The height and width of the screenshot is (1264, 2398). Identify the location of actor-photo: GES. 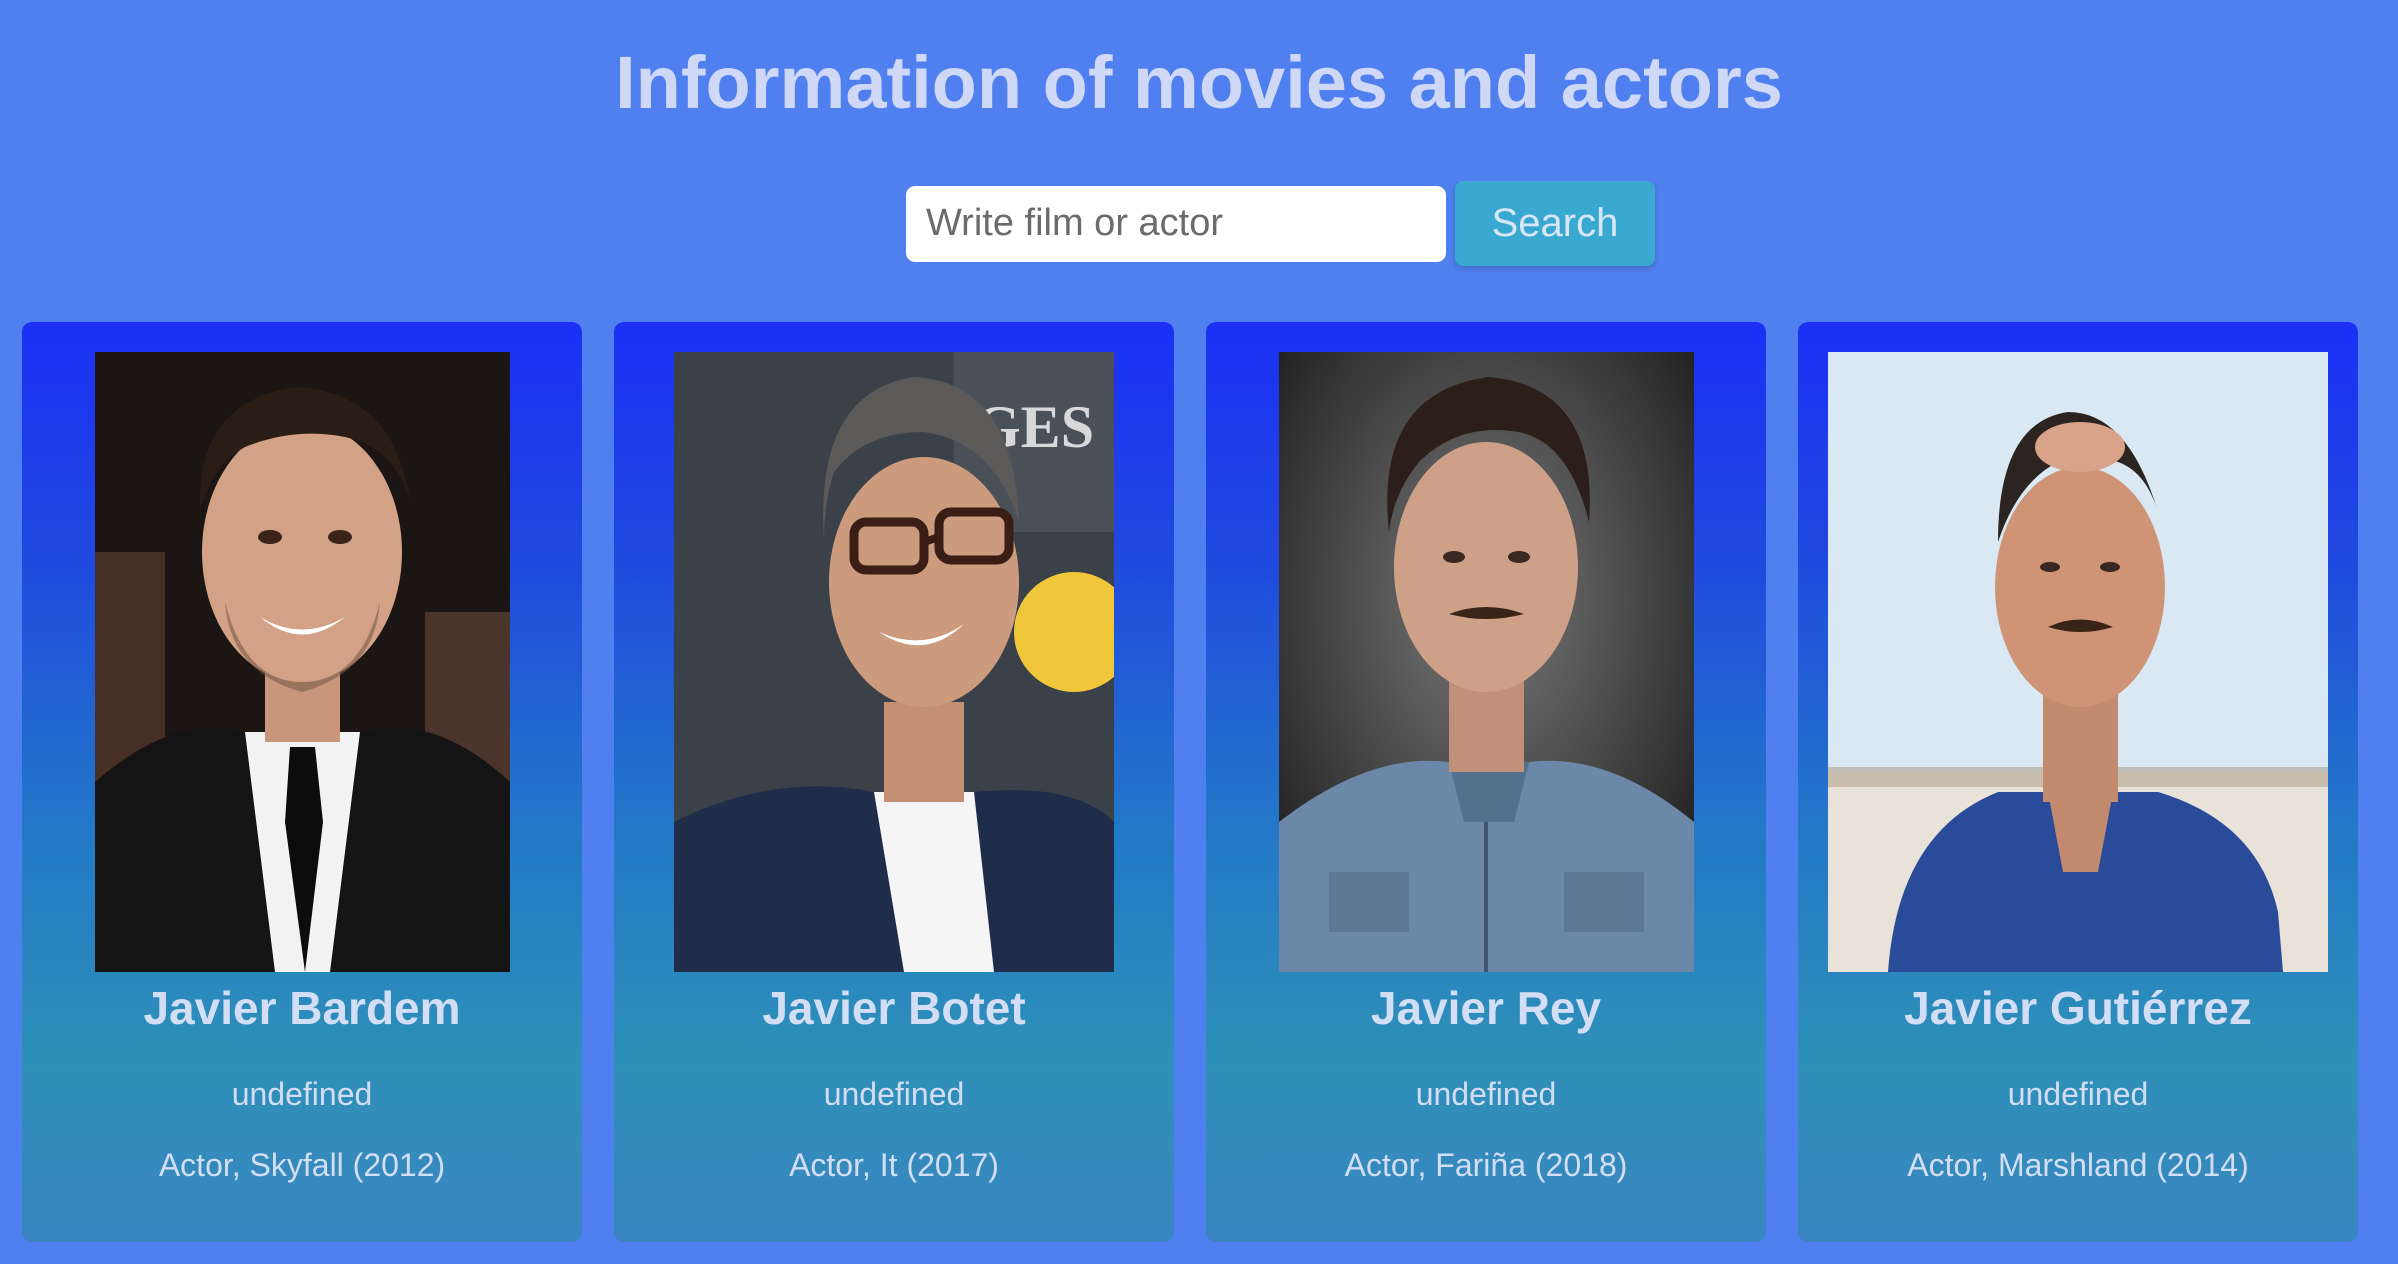
(894, 662).